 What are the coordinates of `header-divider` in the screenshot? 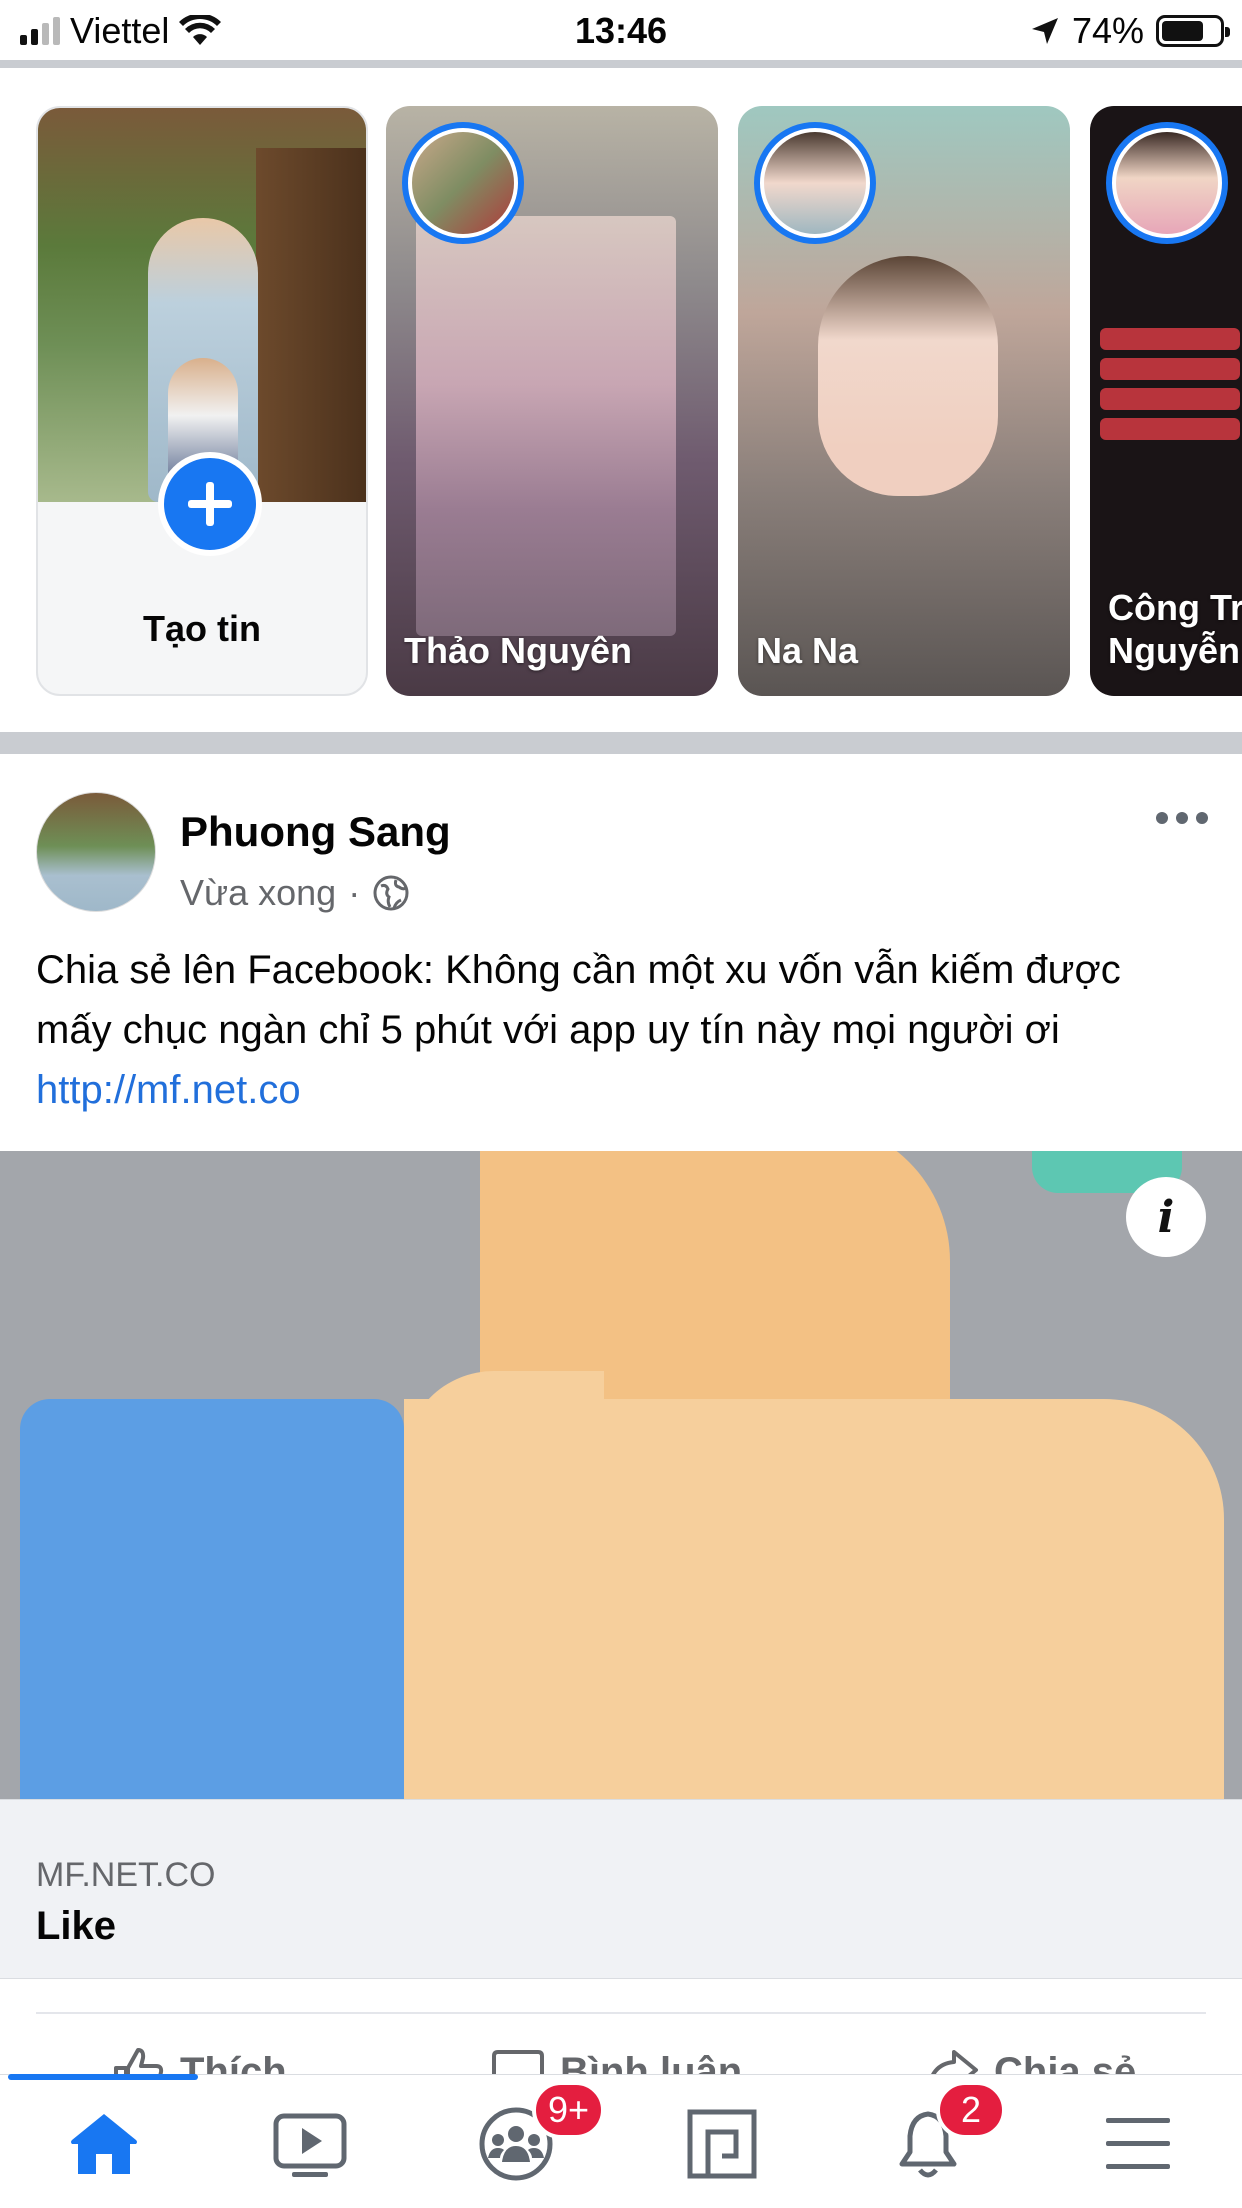 It's located at (621, 64).